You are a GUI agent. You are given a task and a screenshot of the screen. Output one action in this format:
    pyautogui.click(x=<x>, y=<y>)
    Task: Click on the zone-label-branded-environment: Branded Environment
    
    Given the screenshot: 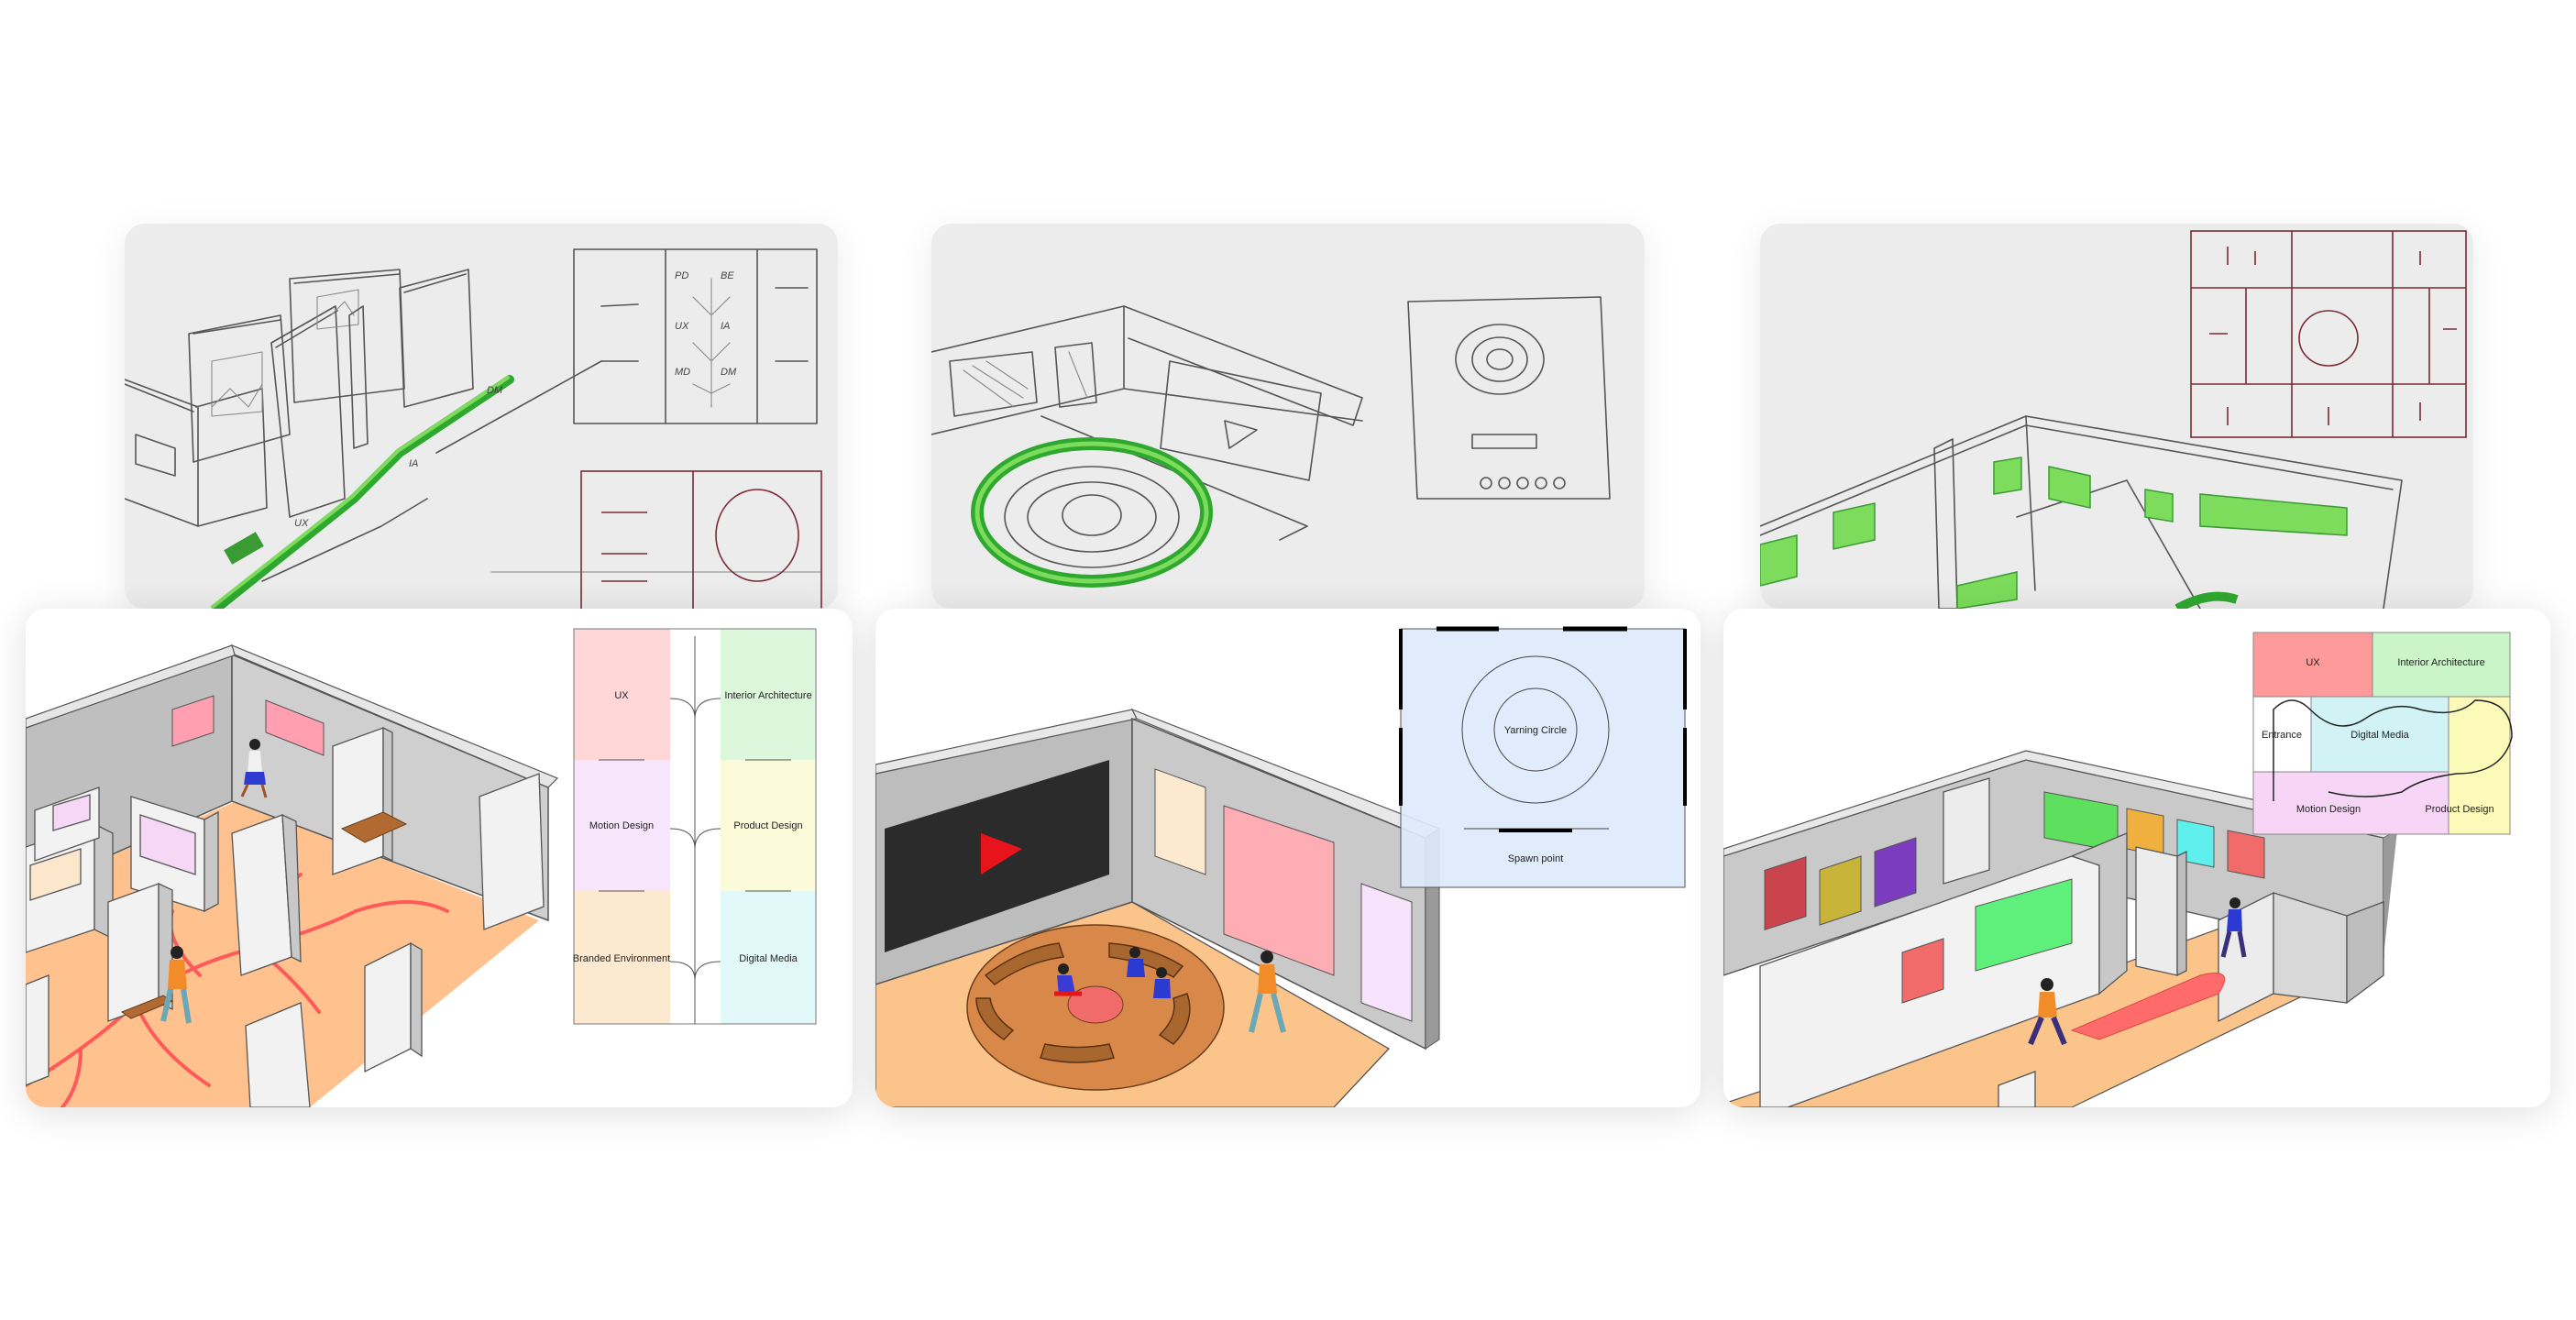 What is the action you would take?
    pyautogui.click(x=622, y=958)
    